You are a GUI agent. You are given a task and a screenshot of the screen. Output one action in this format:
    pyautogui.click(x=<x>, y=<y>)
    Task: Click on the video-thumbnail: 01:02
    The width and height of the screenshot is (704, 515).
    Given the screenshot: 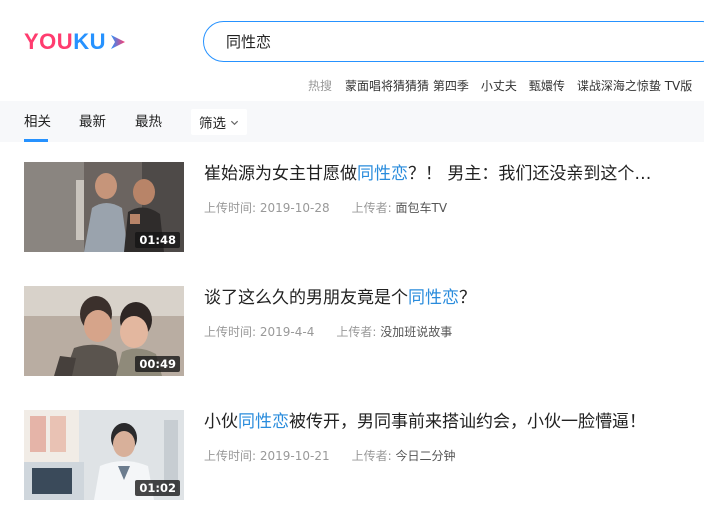 What is the action you would take?
    pyautogui.click(x=104, y=455)
    